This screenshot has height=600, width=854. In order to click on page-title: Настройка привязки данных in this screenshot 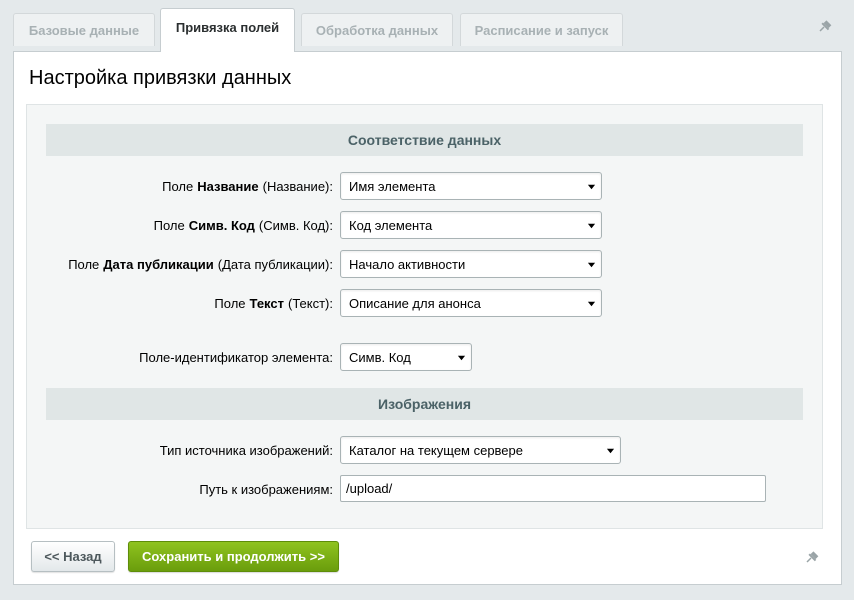, I will do `click(160, 78)`.